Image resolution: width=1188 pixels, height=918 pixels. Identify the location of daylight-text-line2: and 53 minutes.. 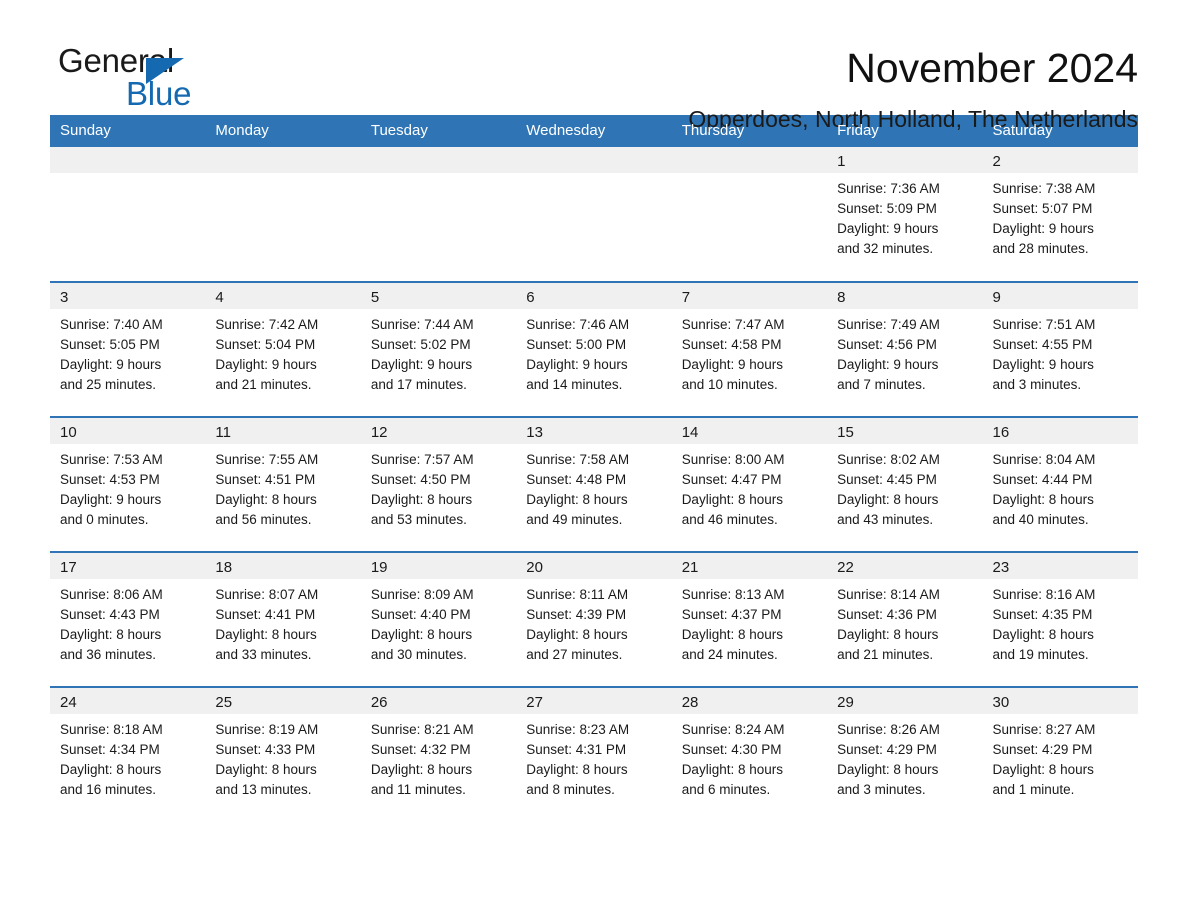
(418, 519).